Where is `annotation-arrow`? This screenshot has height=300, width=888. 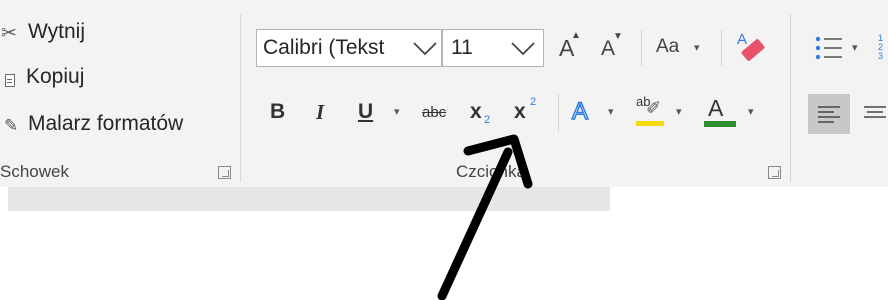 annotation-arrow is located at coordinates (485, 217).